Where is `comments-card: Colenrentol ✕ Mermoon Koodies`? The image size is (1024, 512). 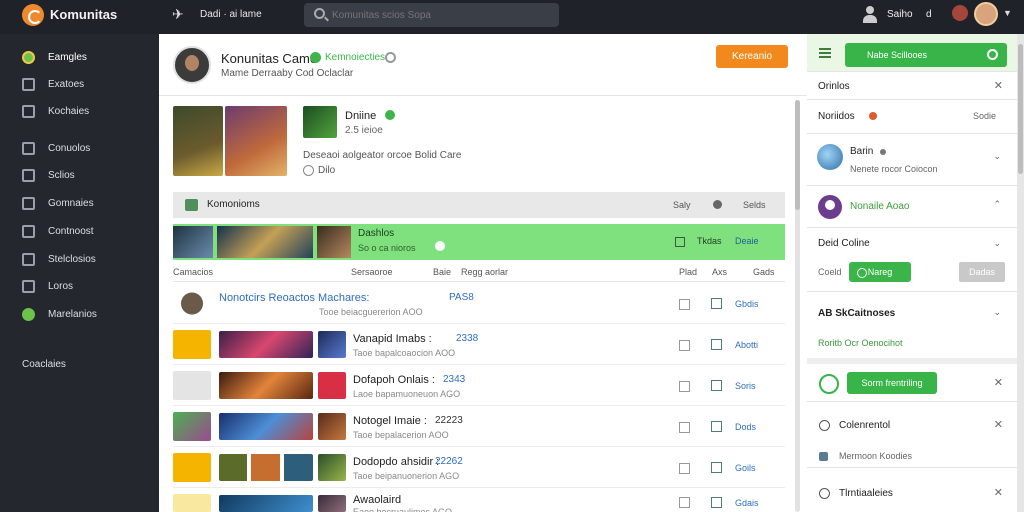
comments-card: Colenrentol ✕ Mermoon Koodies is located at coordinates (912, 435).